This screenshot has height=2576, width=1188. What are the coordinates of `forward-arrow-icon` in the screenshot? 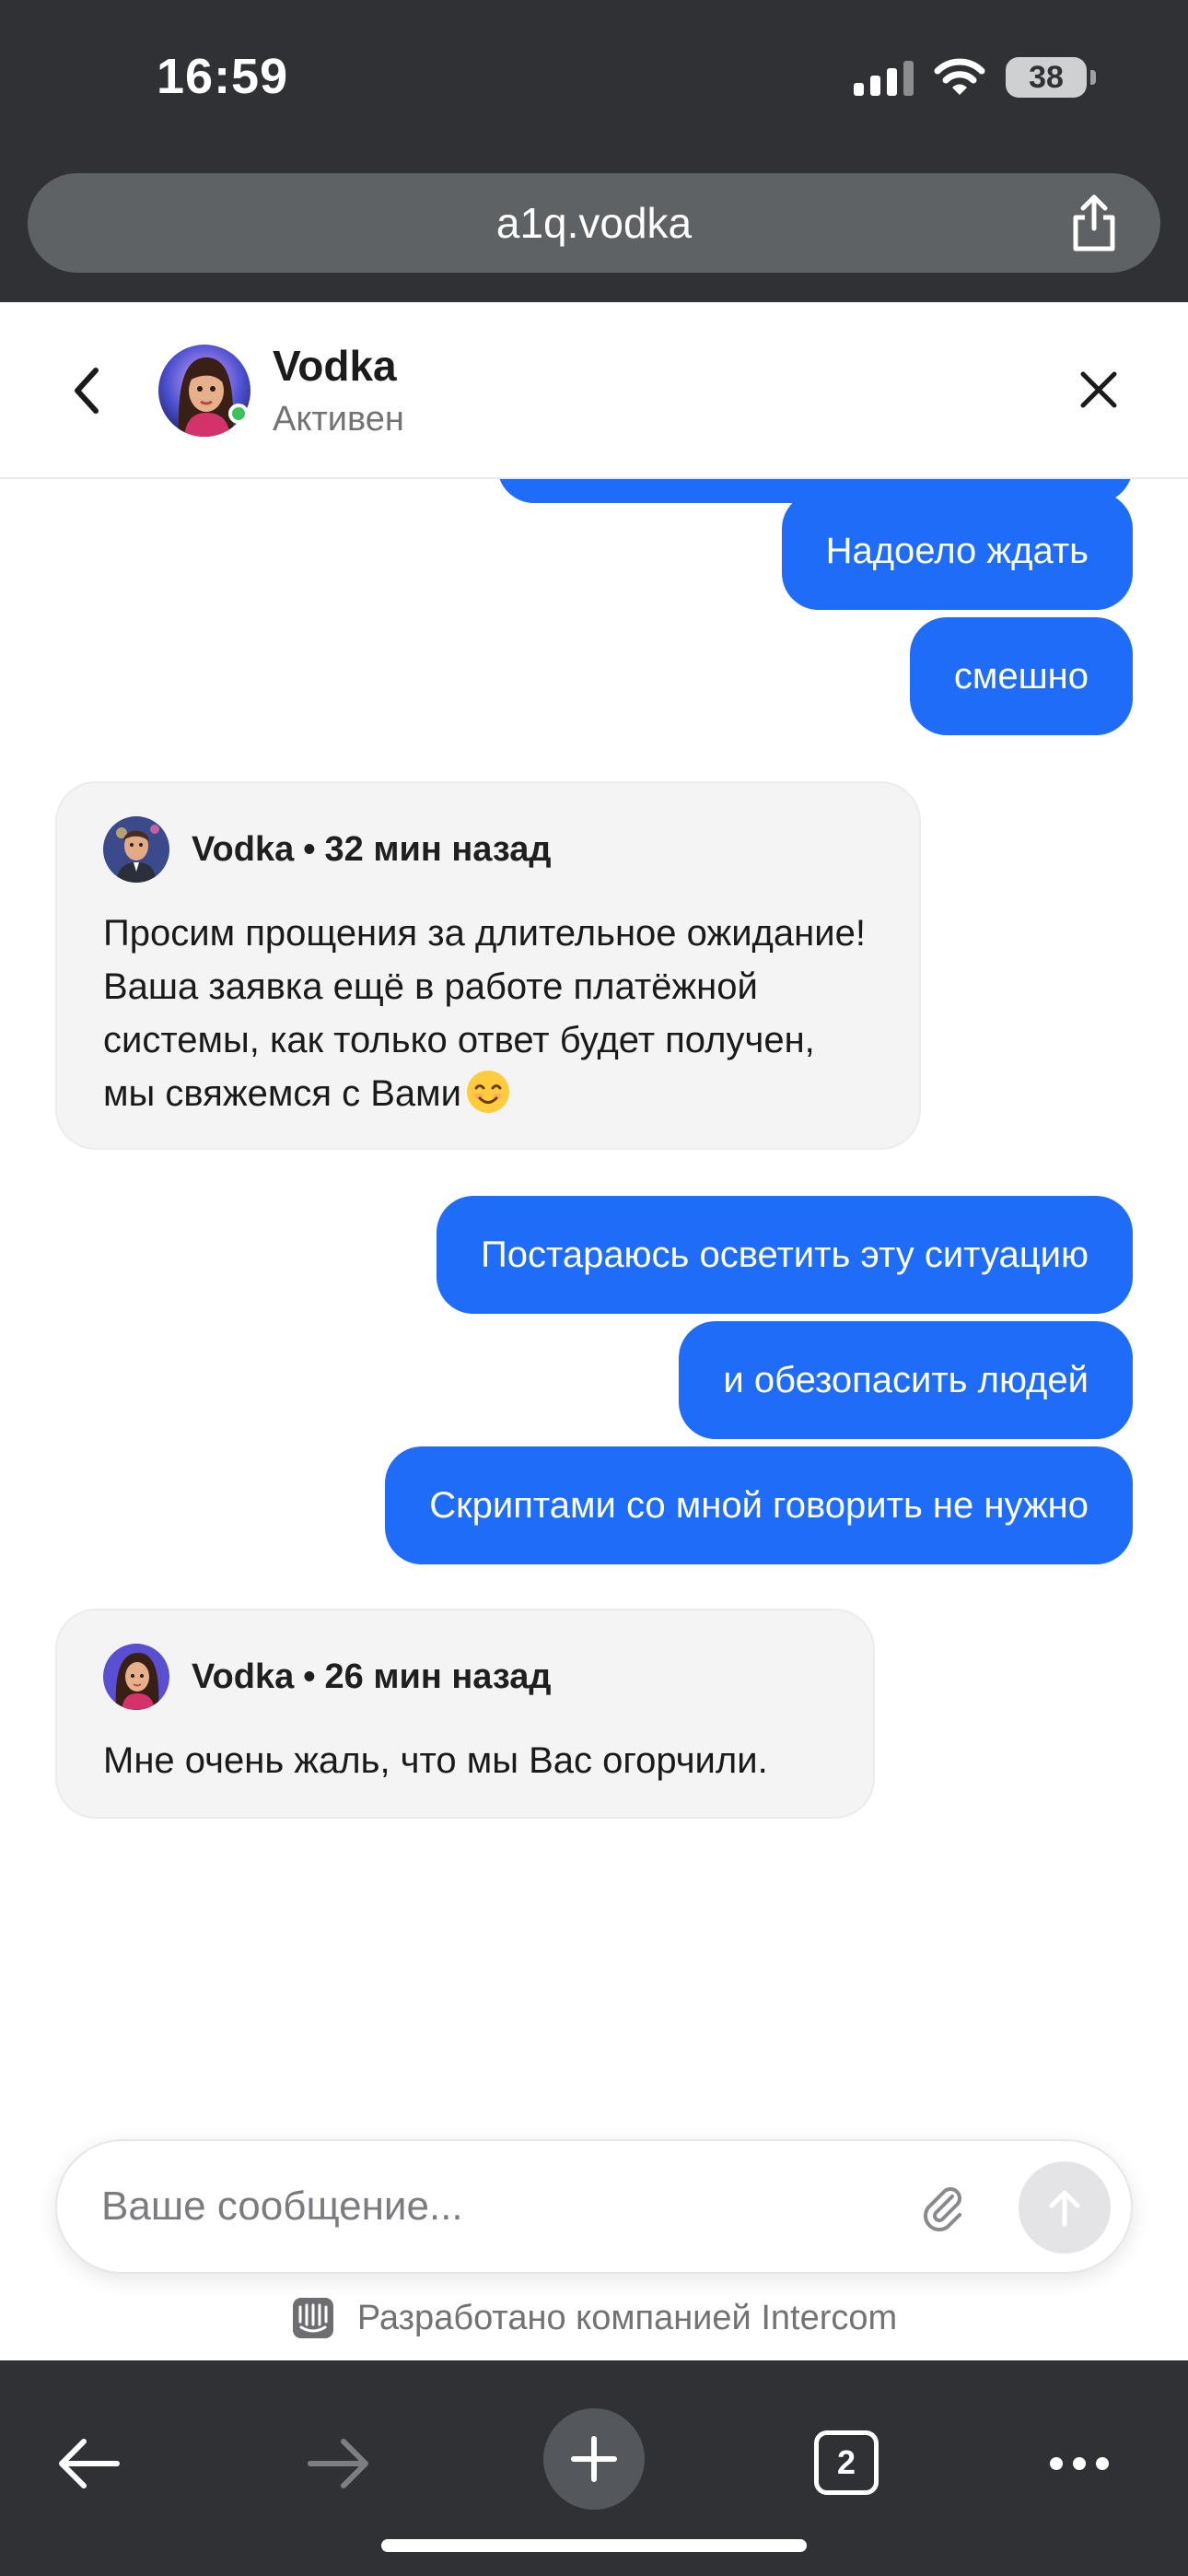 It's located at (338, 2463).